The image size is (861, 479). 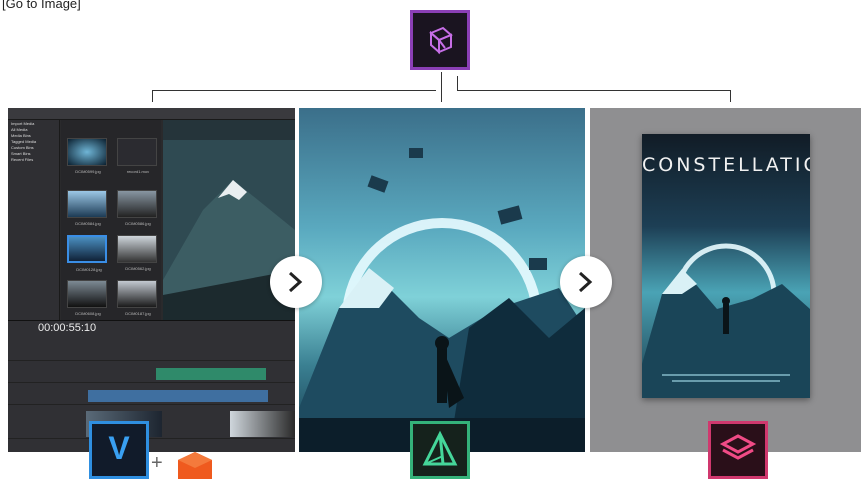 I want to click on timeline, so click(x=151, y=386).